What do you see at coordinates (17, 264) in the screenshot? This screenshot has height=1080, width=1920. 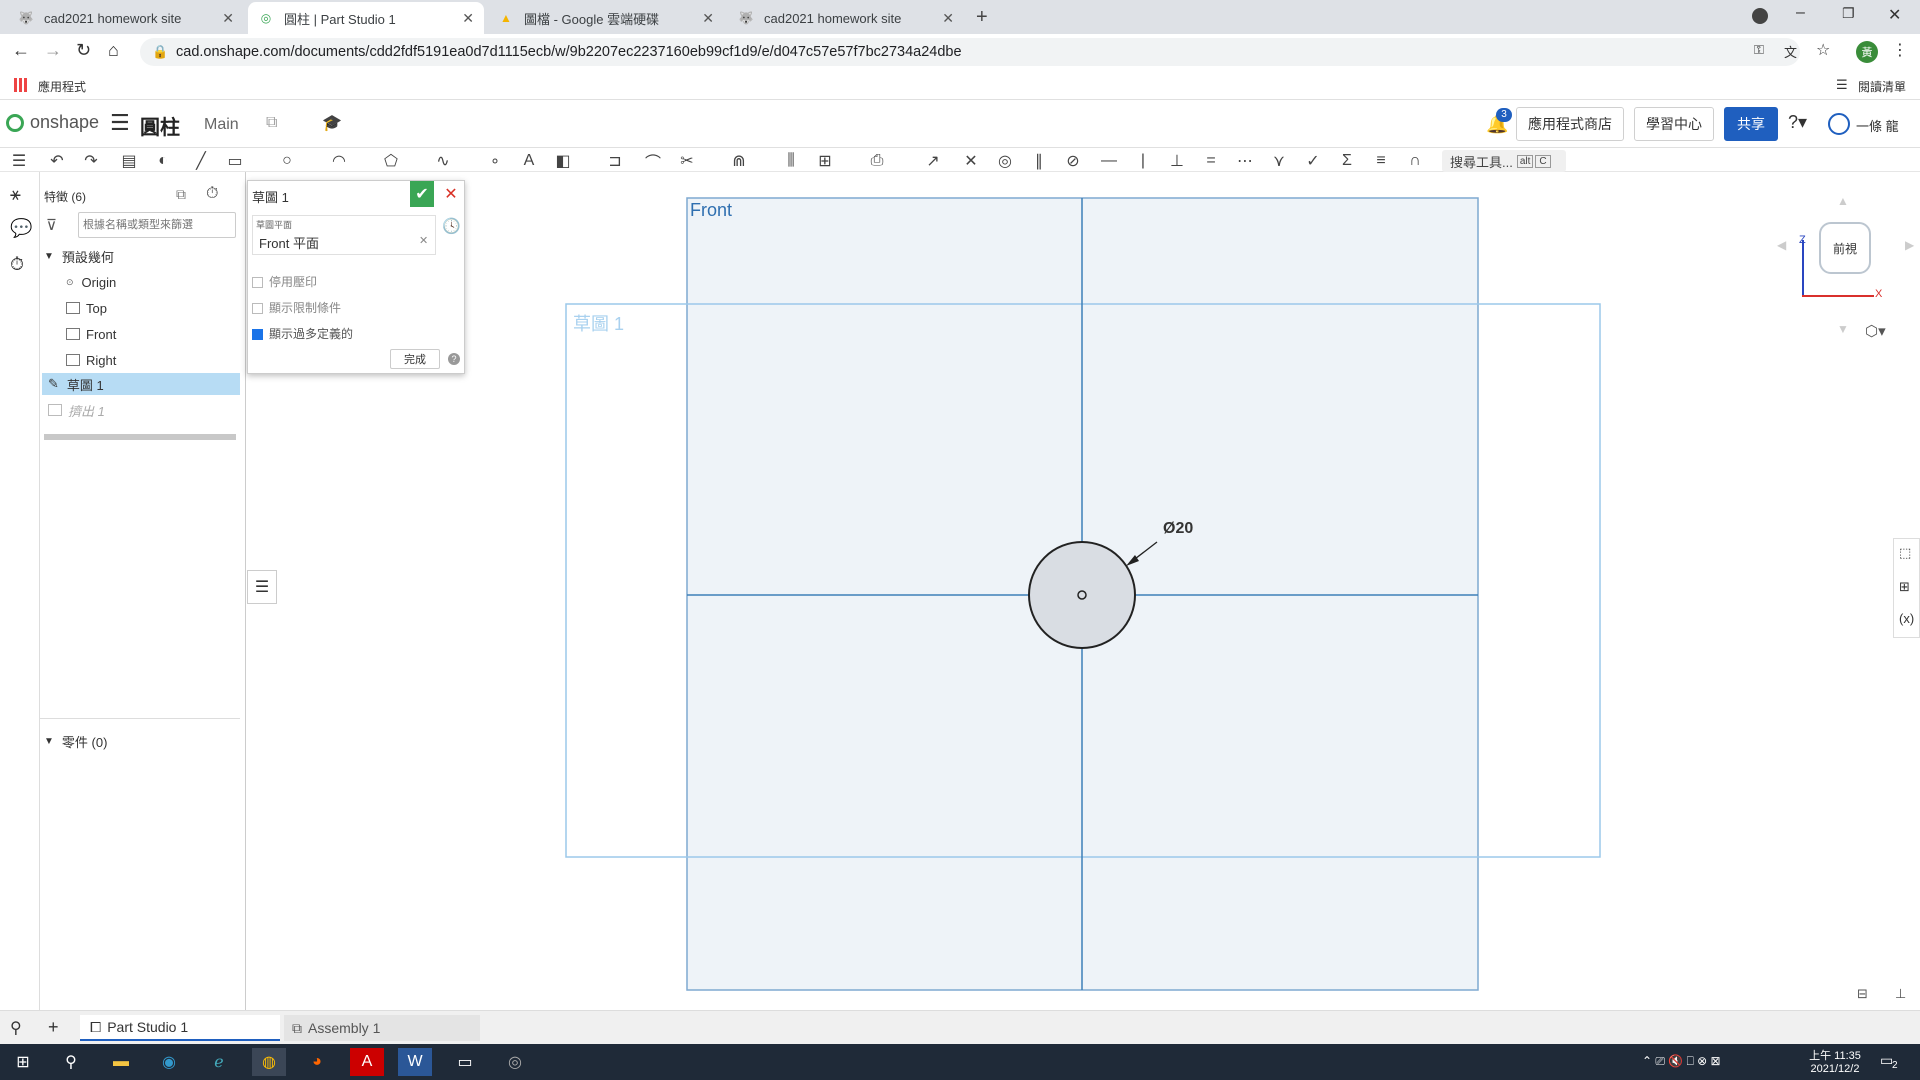 I see `history-icon: ⏱` at bounding box center [17, 264].